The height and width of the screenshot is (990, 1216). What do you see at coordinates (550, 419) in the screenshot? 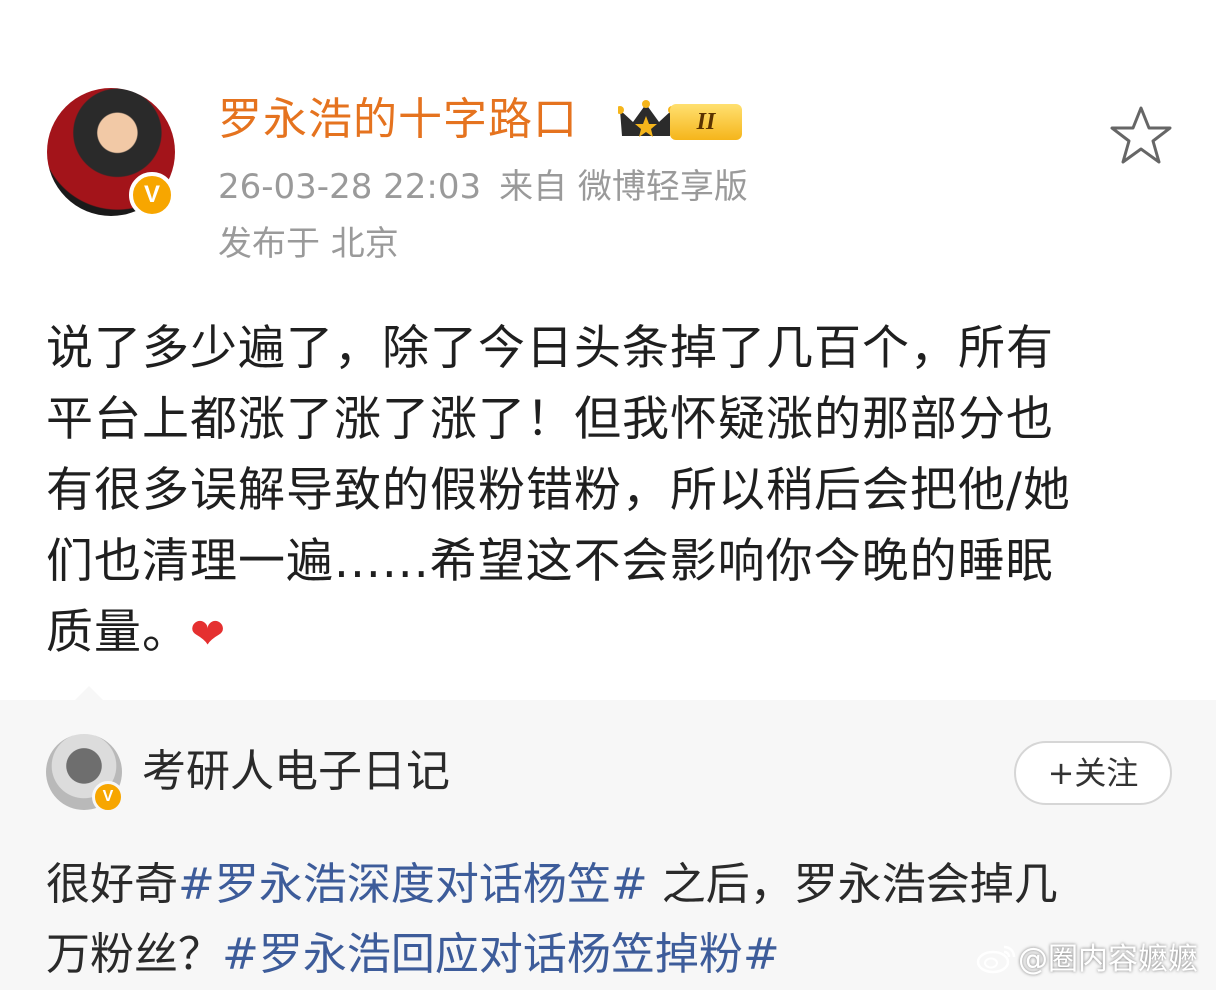
I see `post-text-line: 平台上都涨了涨了涨了！但我怀疑涨的那部分也` at bounding box center [550, 419].